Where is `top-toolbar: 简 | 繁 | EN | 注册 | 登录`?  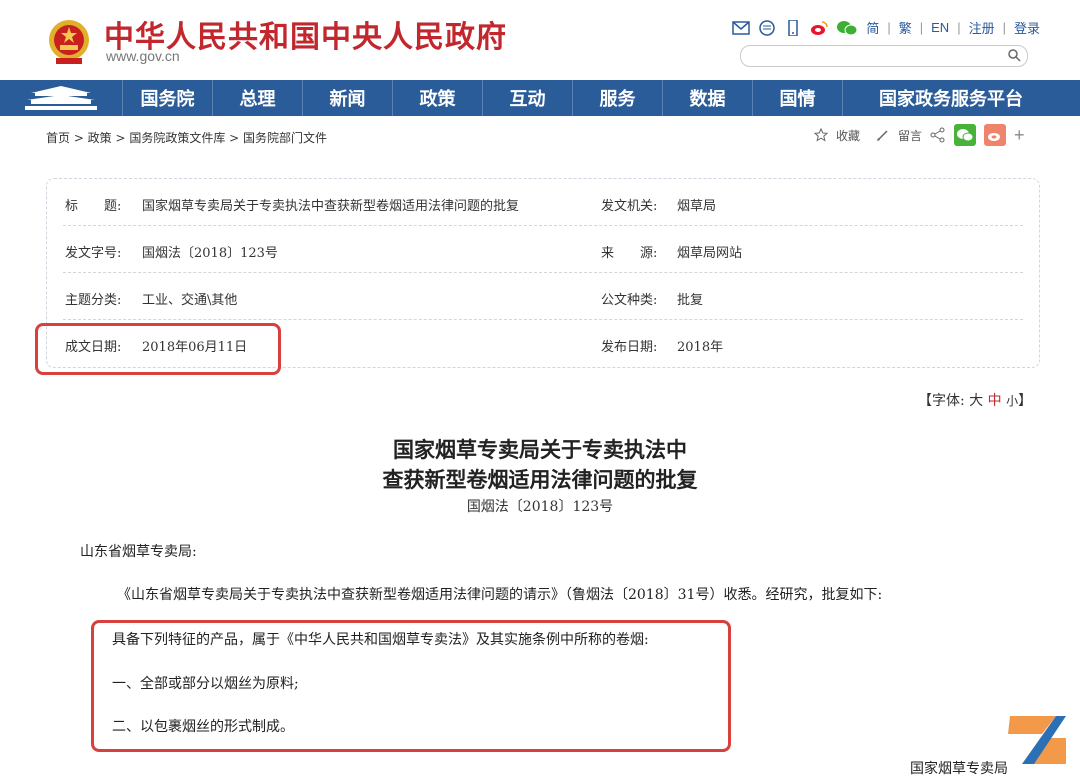
top-toolbar: 简 | 繁 | EN | 注册 | 登录 is located at coordinates (886, 27).